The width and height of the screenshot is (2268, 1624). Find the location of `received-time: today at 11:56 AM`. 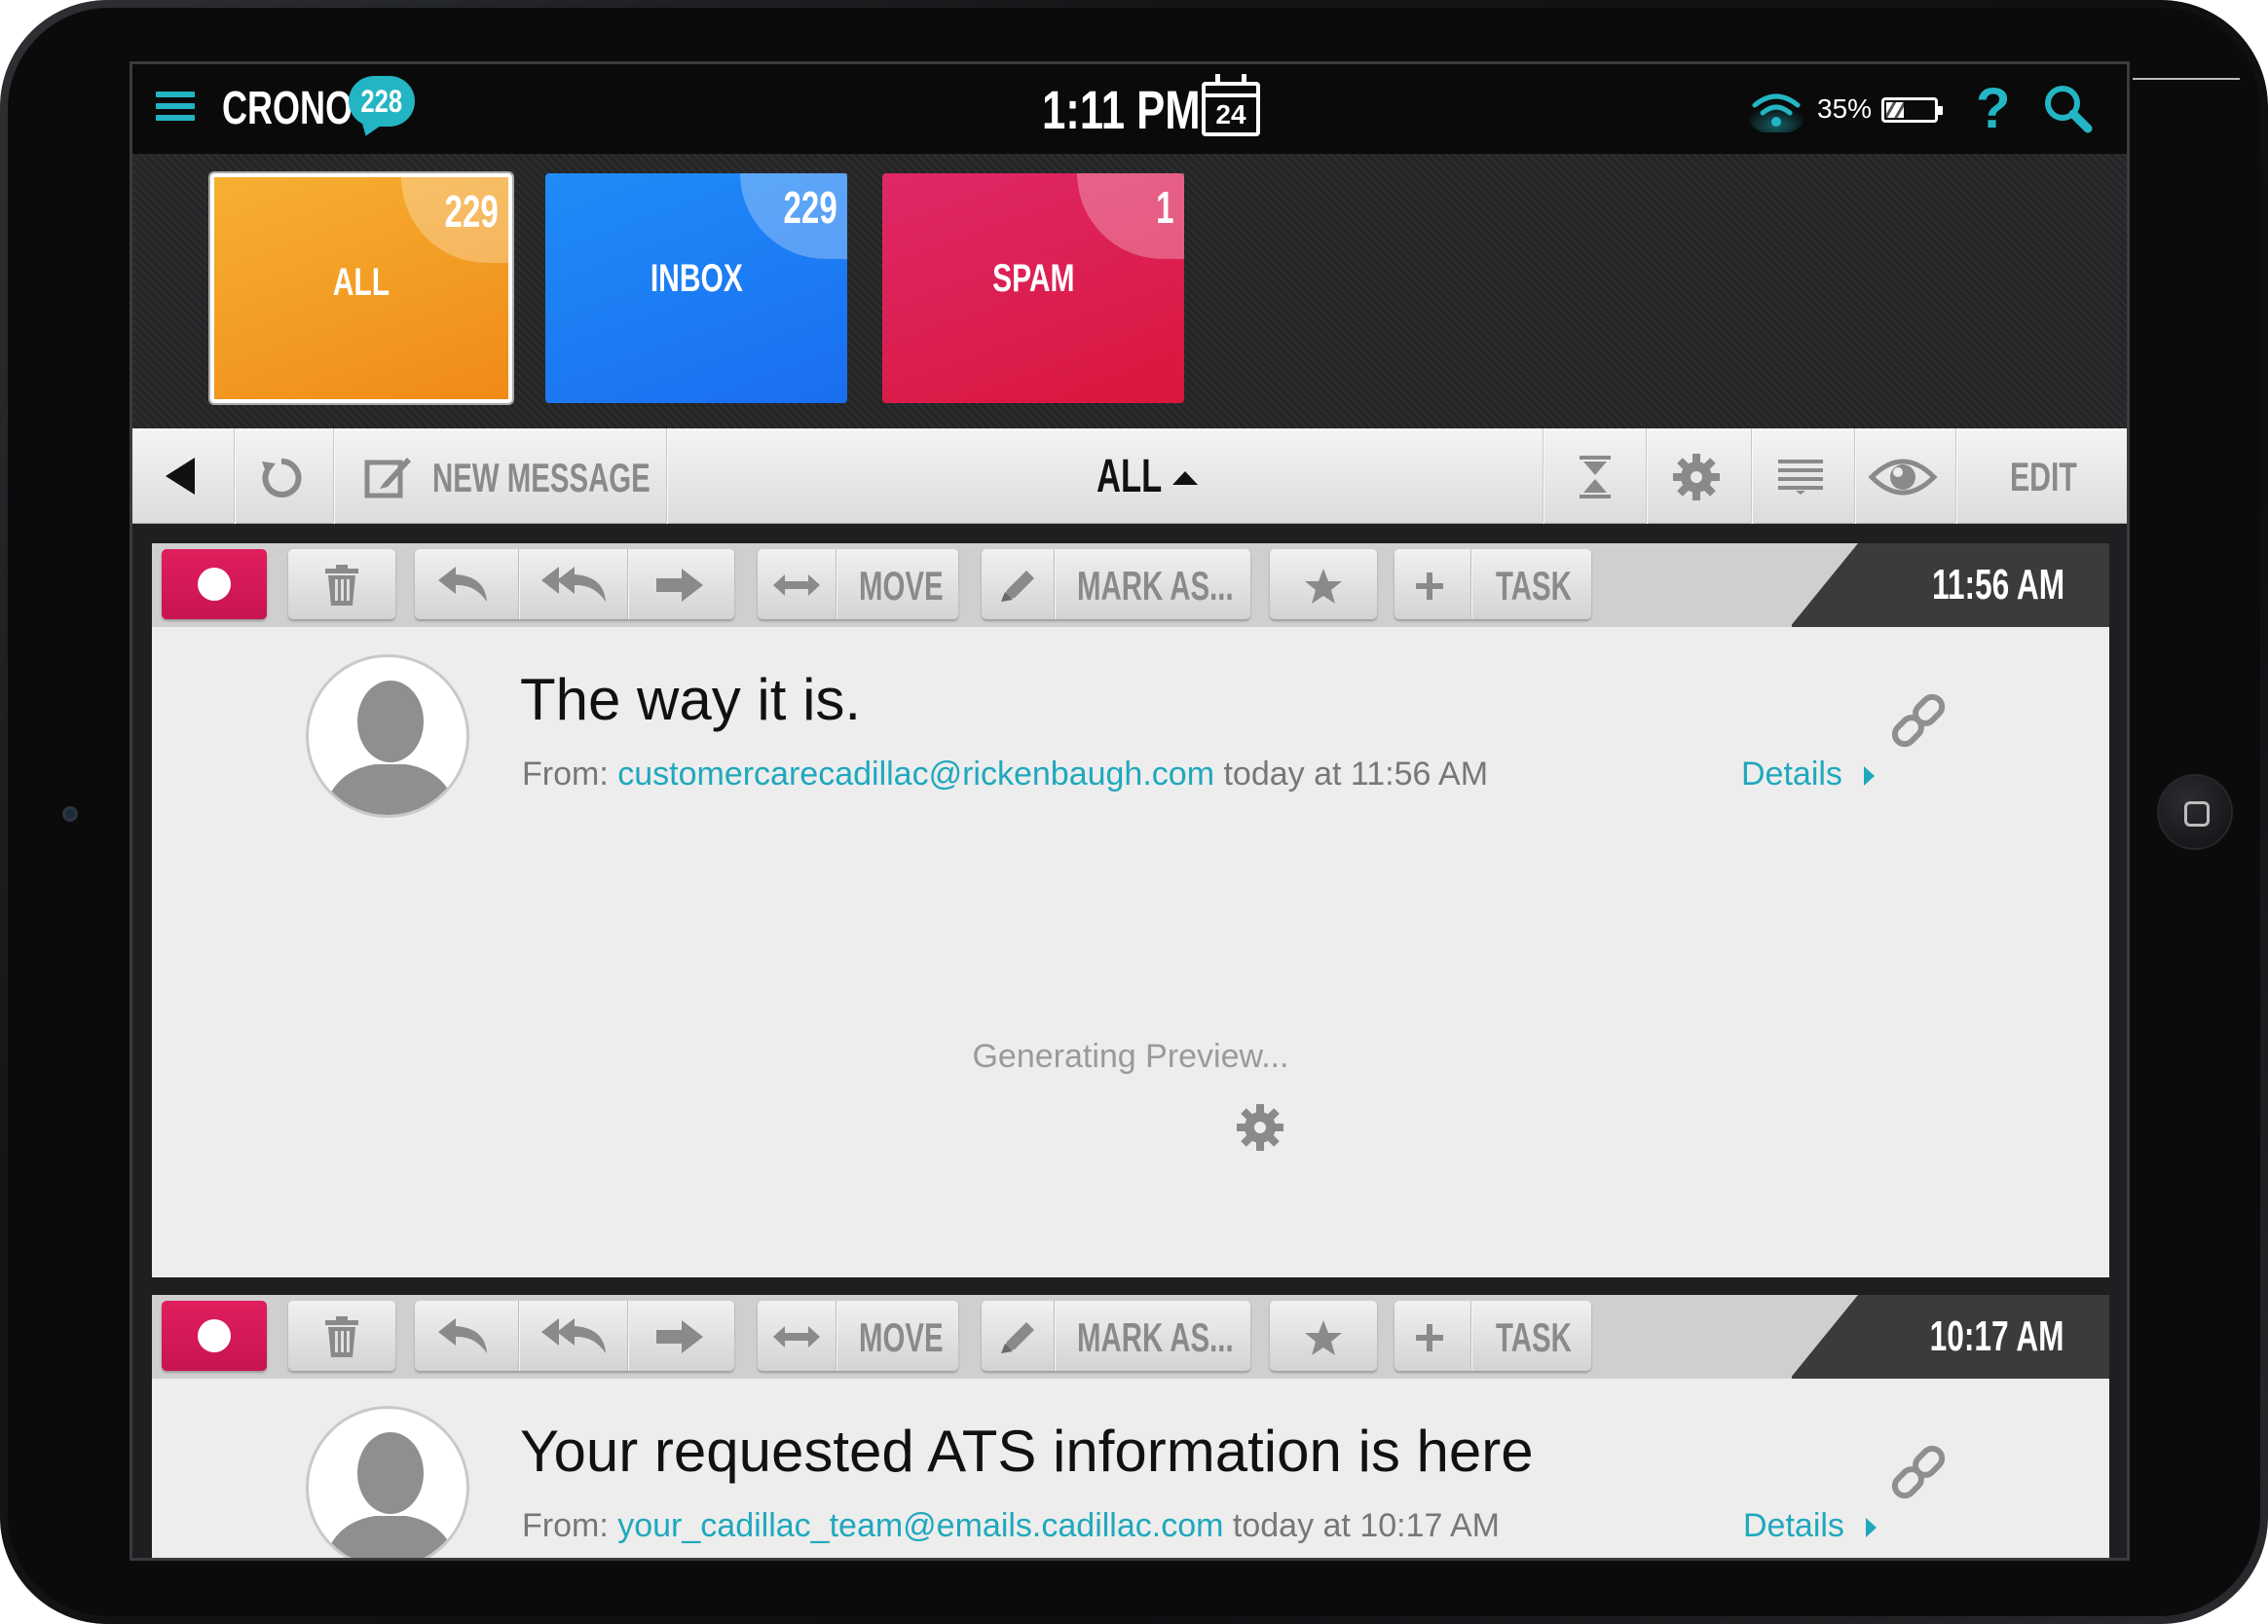

received-time: today at 11:56 AM is located at coordinates (1356, 774).